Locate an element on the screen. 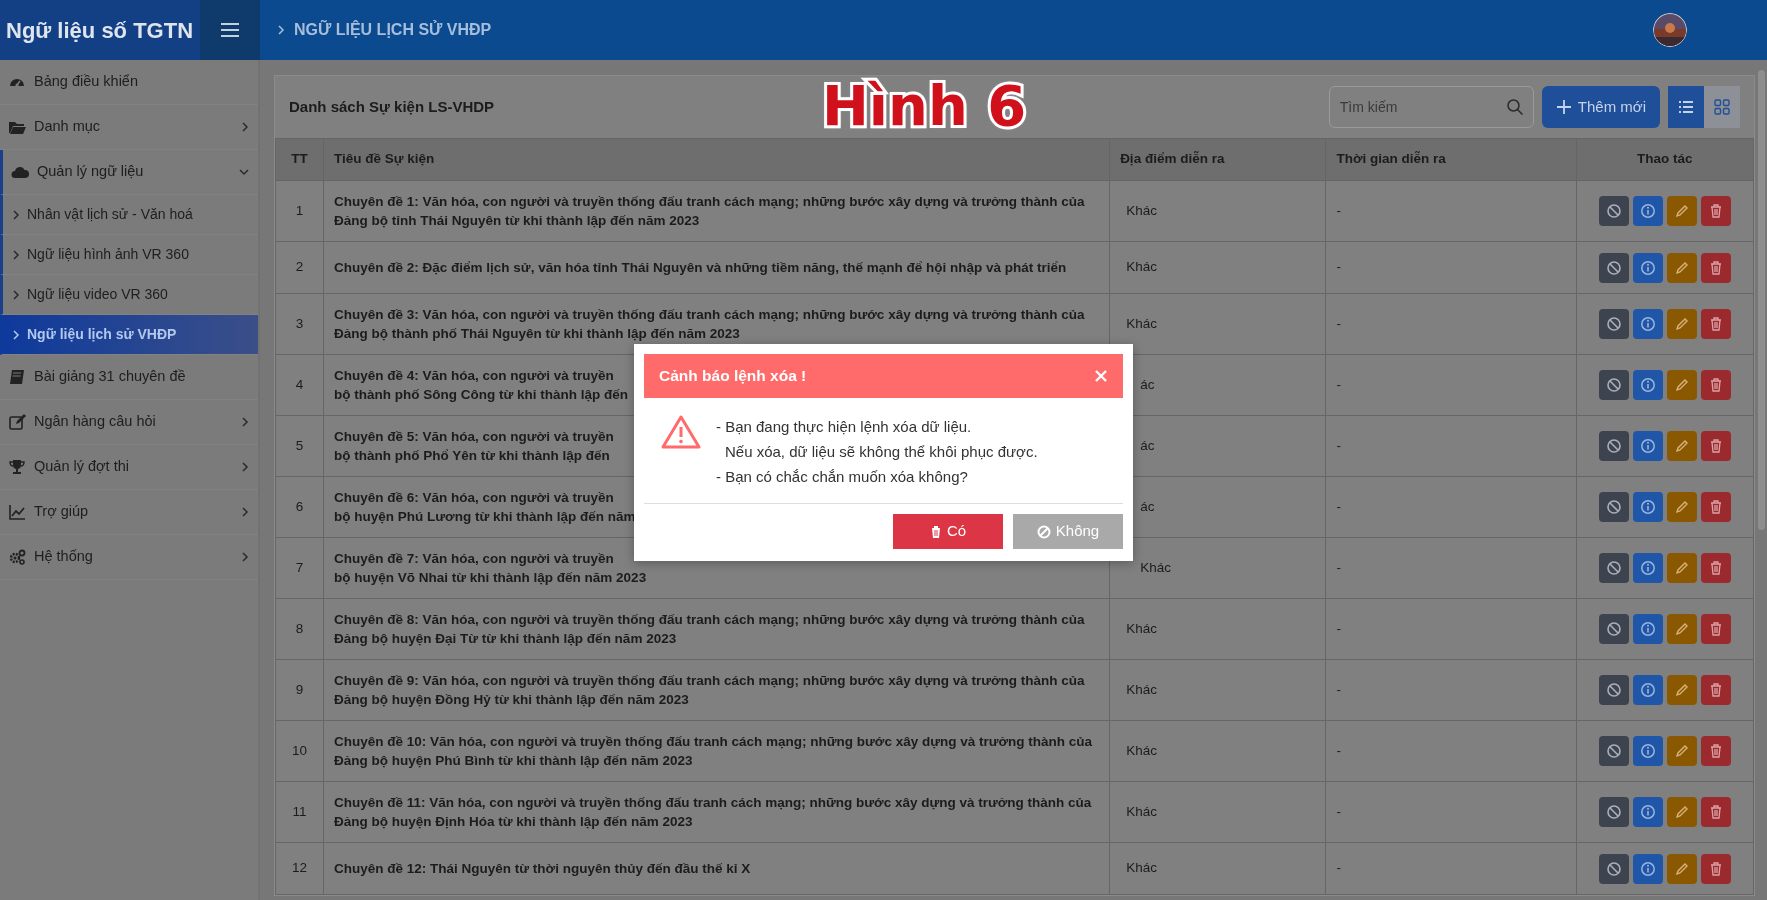  table-cell: Chuyên đề 2: Đặc điểm lịch sử, văn hóa tỉnh Thái Nguyên và những tiềm năng, thế mạnh để hội nhập và phát triển is located at coordinates (716, 267).